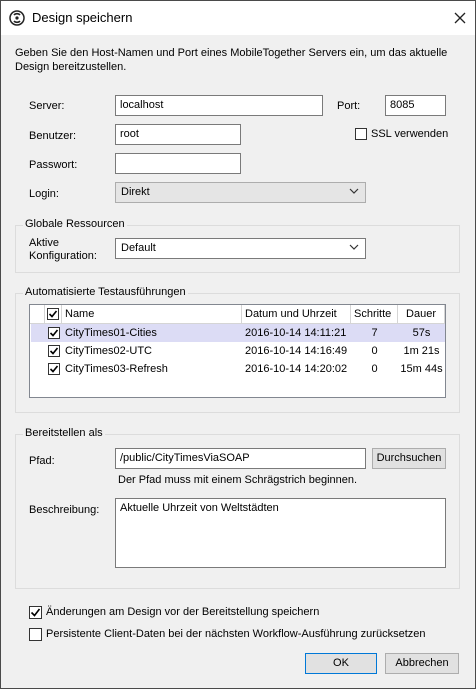 Image resolution: width=476 pixels, height=689 pixels. I want to click on test-duration: 15m 44s, so click(421, 369).